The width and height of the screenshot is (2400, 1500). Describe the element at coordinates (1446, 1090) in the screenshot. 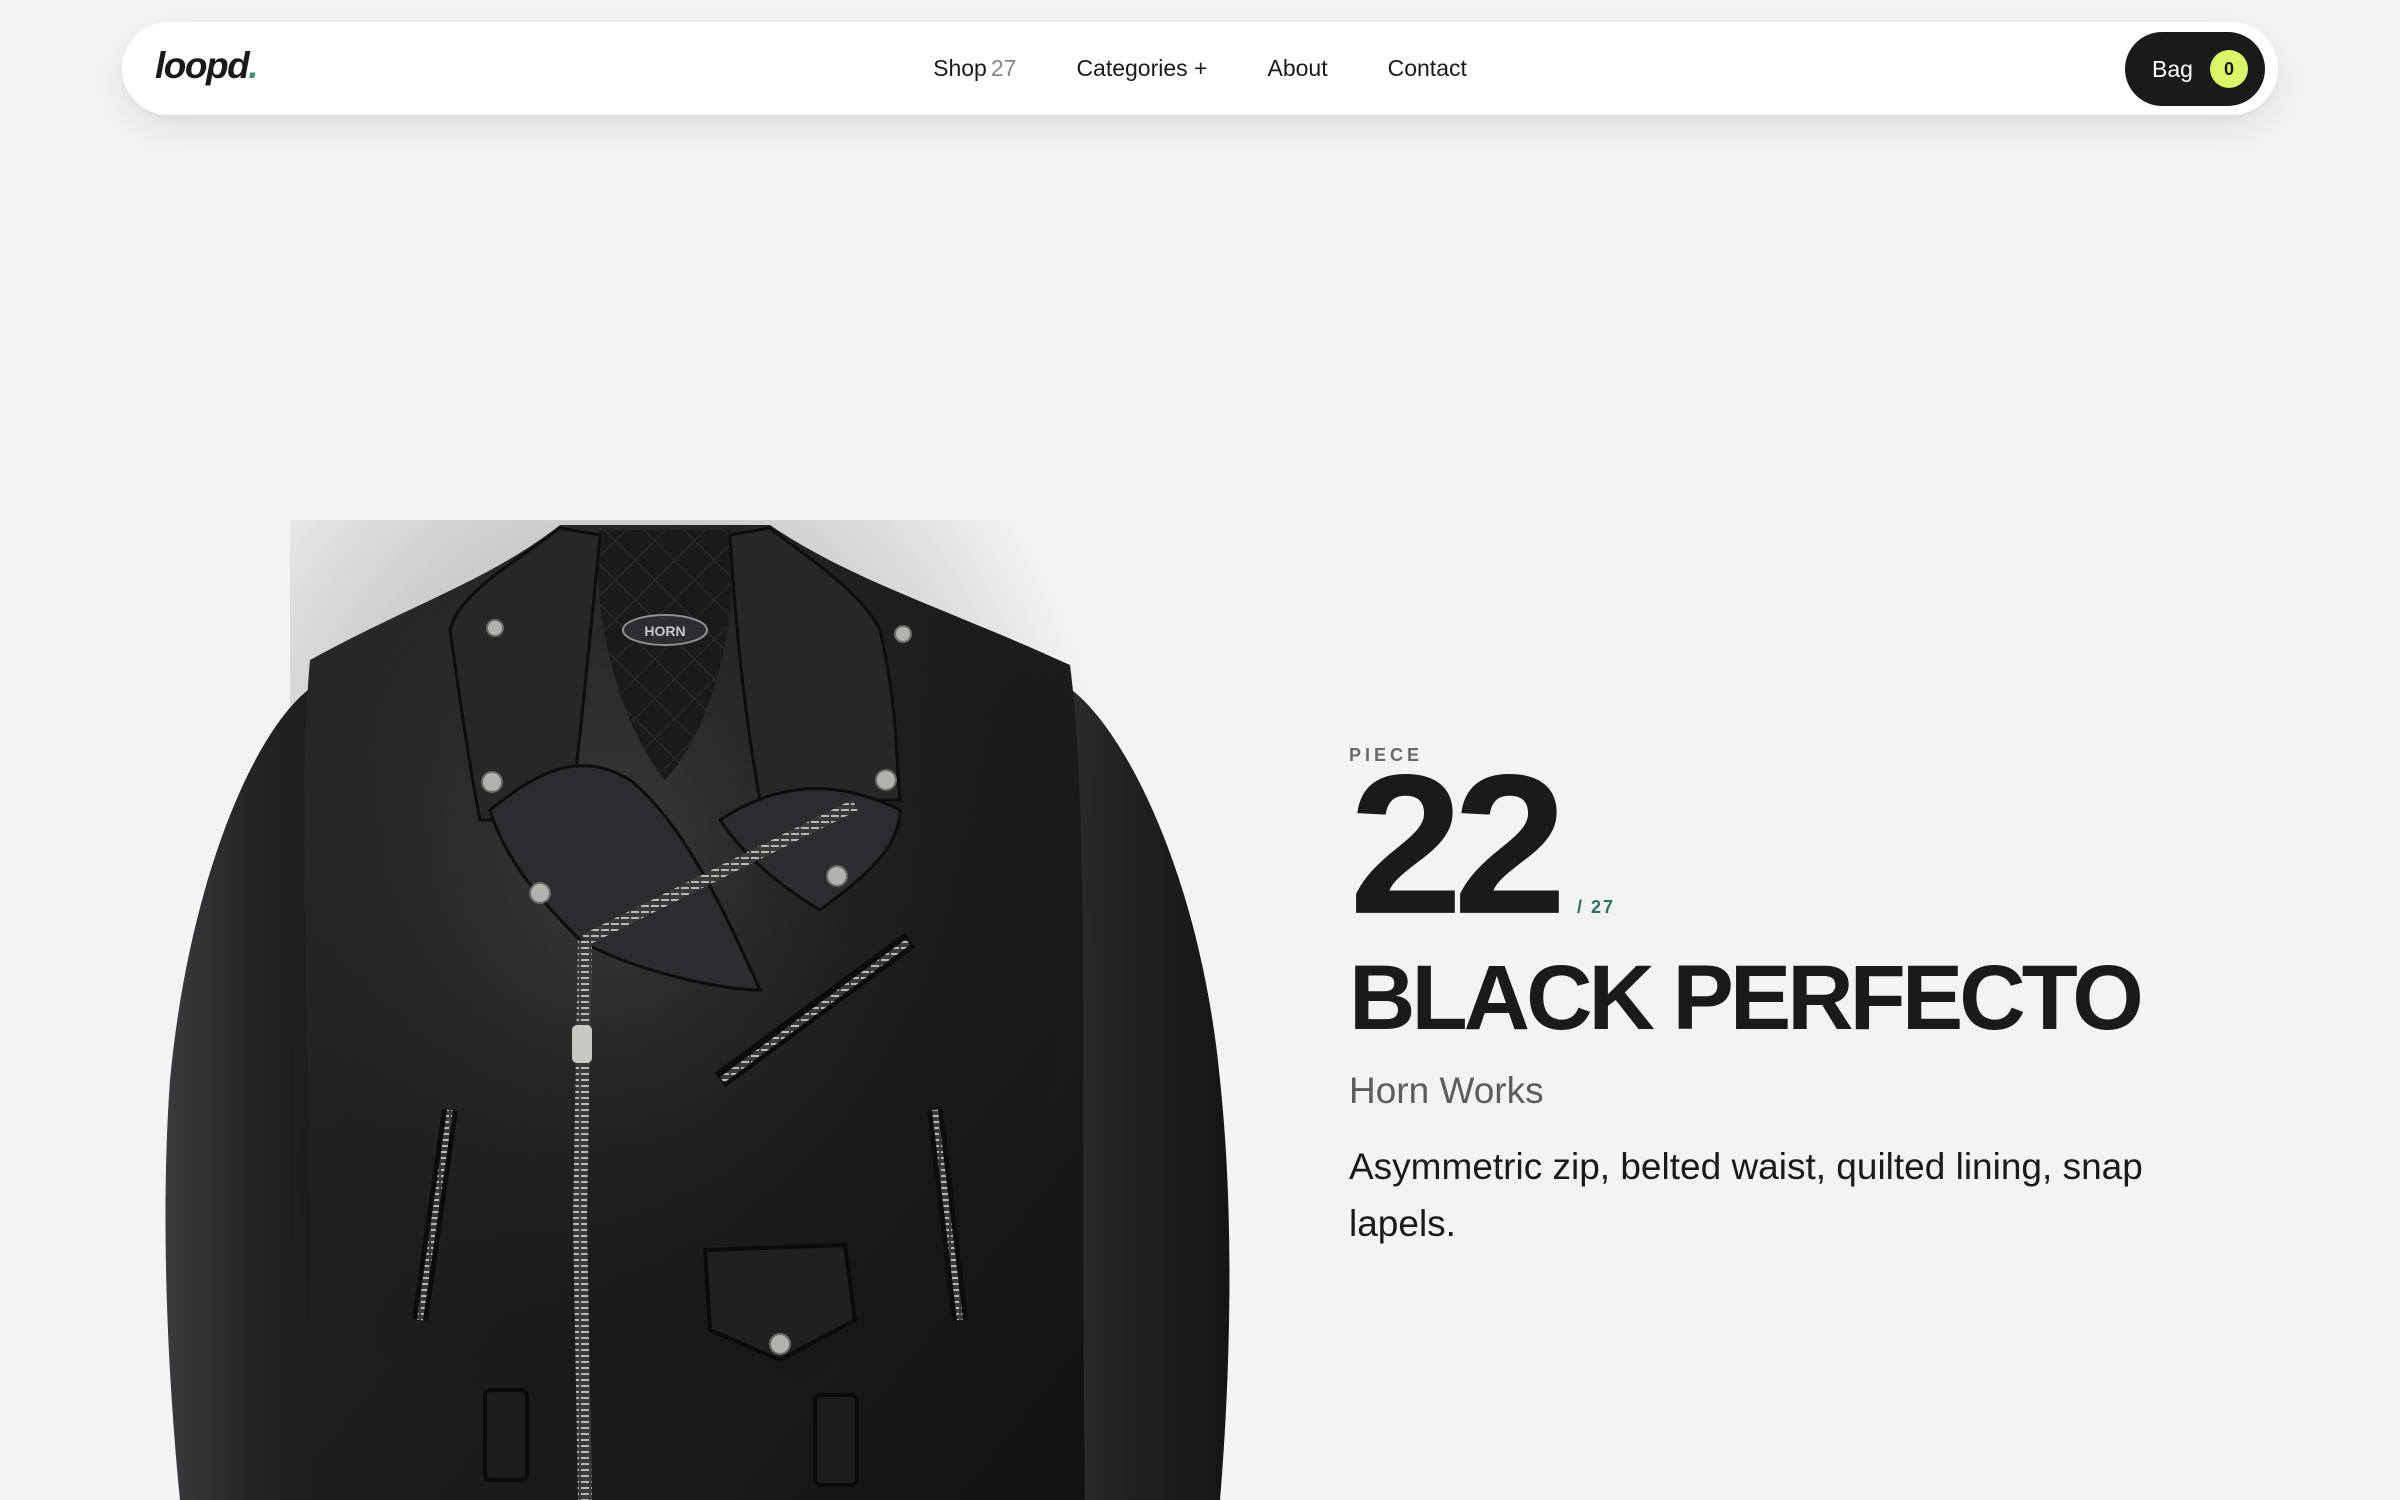

I see `product-brand: Horn Works` at that location.